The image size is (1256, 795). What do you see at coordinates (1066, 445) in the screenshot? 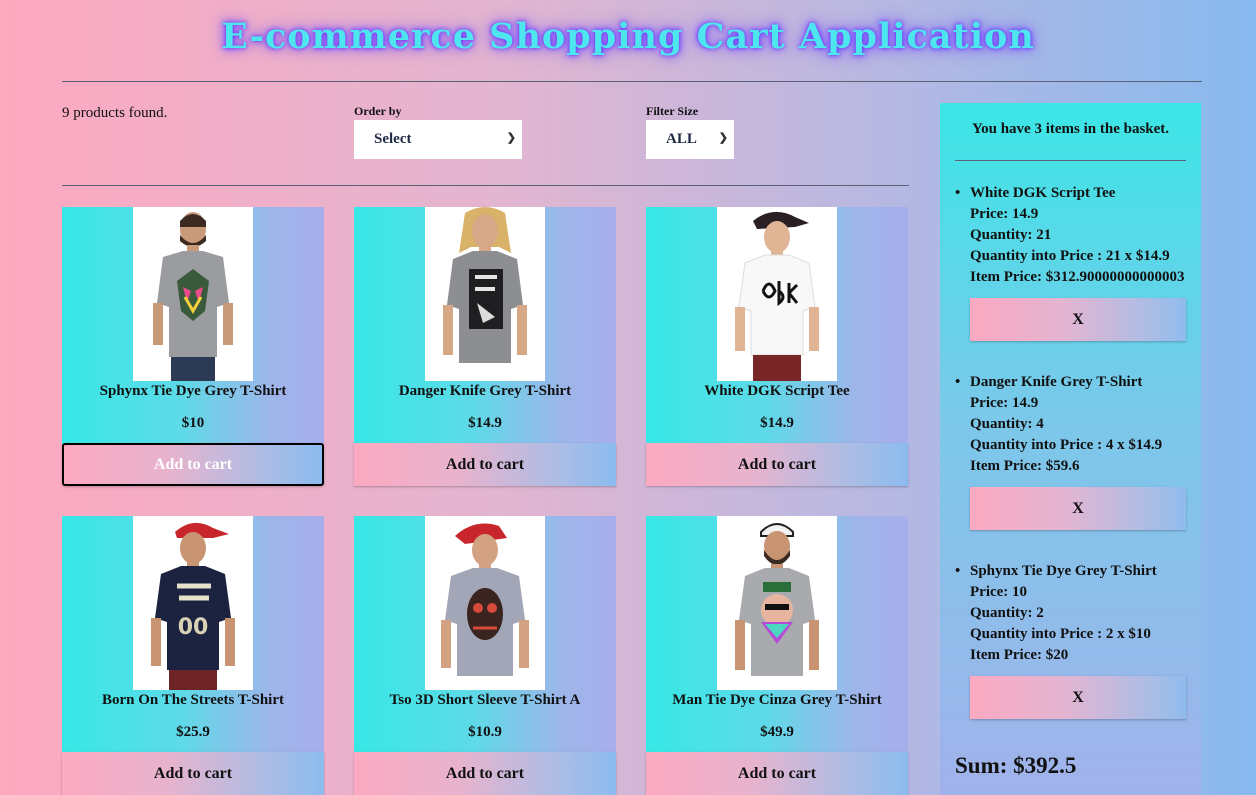
I see `cart-item-qxp: Quantity into Price : 4 x $14.9` at bounding box center [1066, 445].